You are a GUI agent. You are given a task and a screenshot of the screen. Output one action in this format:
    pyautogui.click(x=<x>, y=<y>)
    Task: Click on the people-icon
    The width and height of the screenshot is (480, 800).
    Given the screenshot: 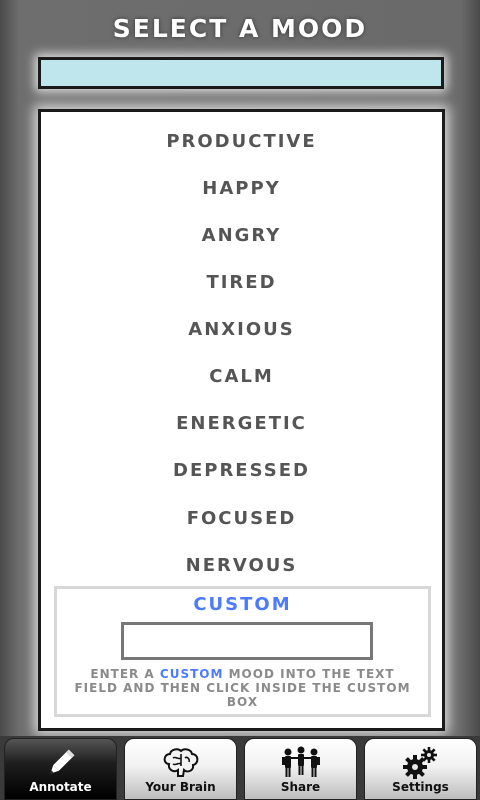 What is the action you would take?
    pyautogui.click(x=300, y=763)
    